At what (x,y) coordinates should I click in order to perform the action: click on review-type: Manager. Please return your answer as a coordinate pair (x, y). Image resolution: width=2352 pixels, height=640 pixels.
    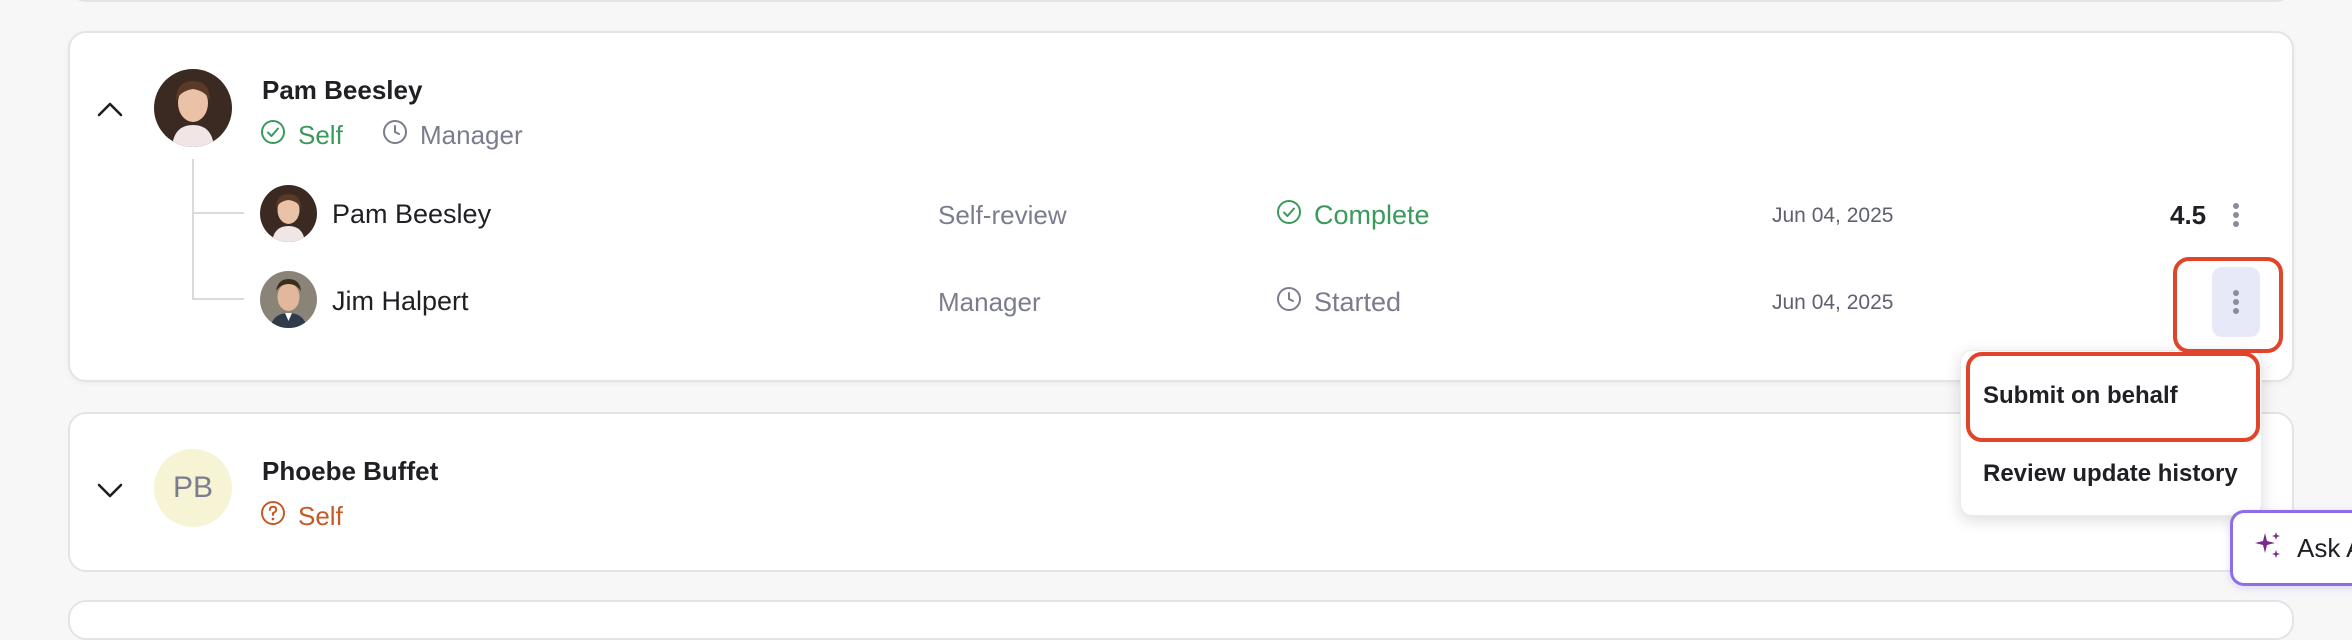
    Looking at the image, I should click on (989, 302).